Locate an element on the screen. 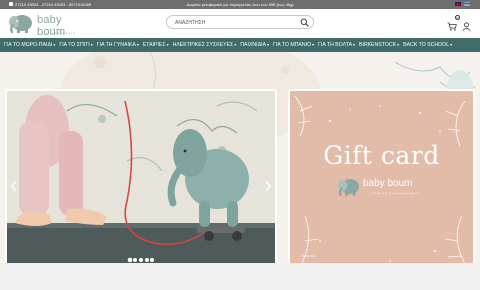  nav-item-baby-child: ΓΙΑ ΤΟ ΜΩΡΟ-ΠΑΙΔΙ▾ is located at coordinates (29, 45).